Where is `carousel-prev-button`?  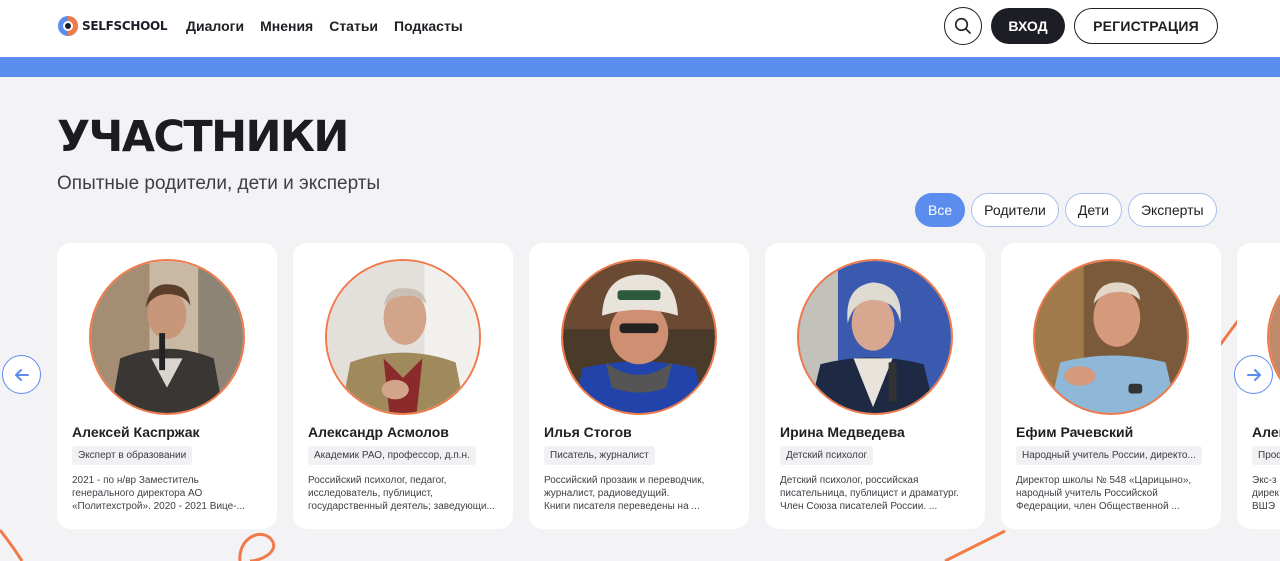 carousel-prev-button is located at coordinates (21, 374).